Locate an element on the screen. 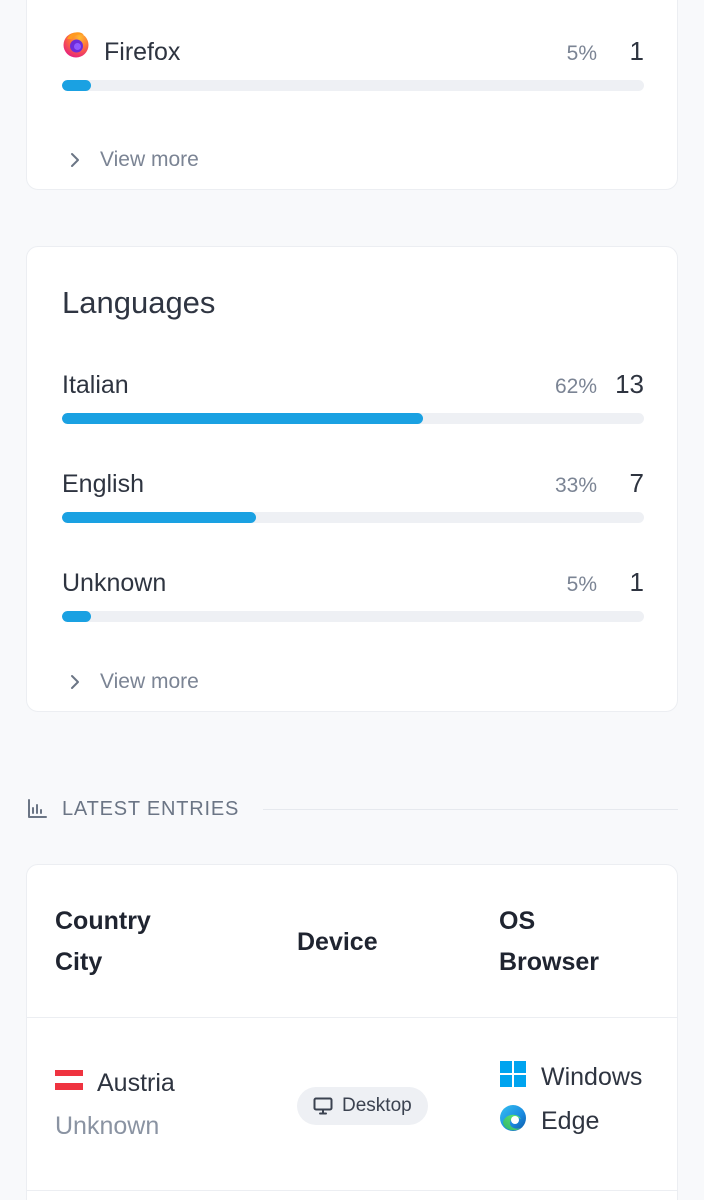 The height and width of the screenshot is (1200, 704). language-count: 7 is located at coordinates (636, 483).